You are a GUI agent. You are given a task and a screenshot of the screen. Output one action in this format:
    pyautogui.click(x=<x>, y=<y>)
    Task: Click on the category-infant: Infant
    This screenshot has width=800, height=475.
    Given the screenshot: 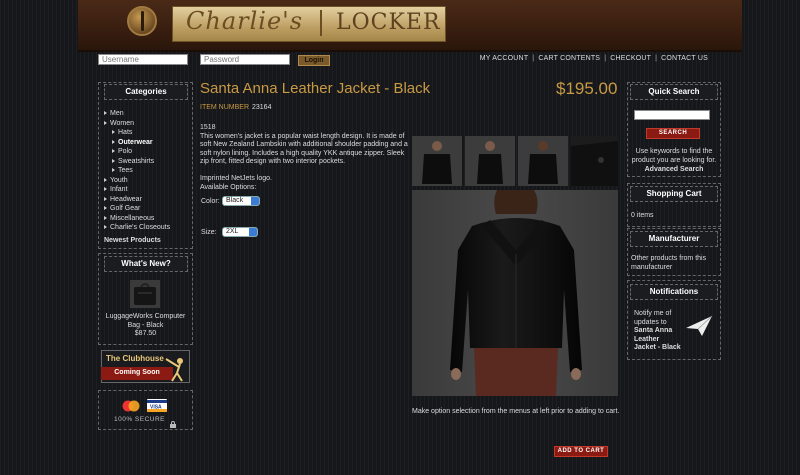 What is the action you would take?
    pyautogui.click(x=137, y=190)
    